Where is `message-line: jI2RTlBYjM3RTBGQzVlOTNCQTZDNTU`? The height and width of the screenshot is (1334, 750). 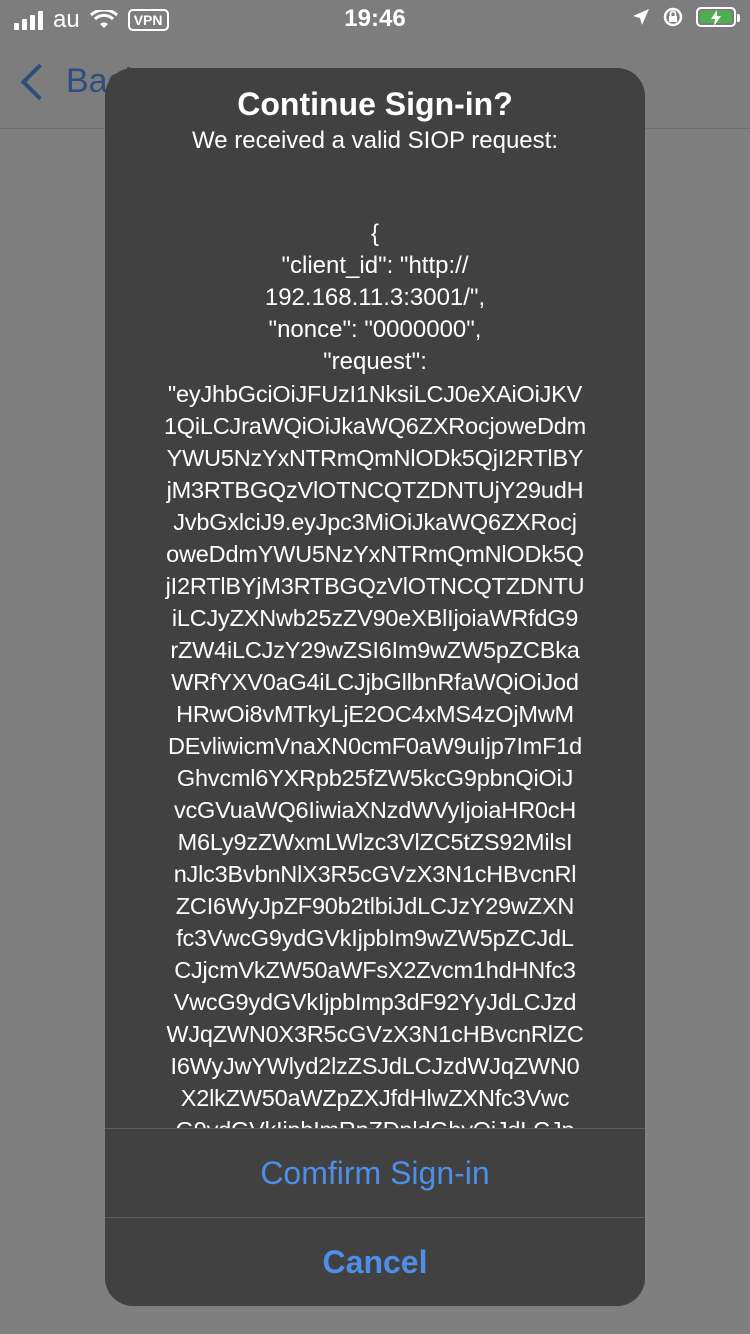 message-line: jI2RTlBYjM3RTBGQzVlOTNCQTZDNTU is located at coordinates (375, 586).